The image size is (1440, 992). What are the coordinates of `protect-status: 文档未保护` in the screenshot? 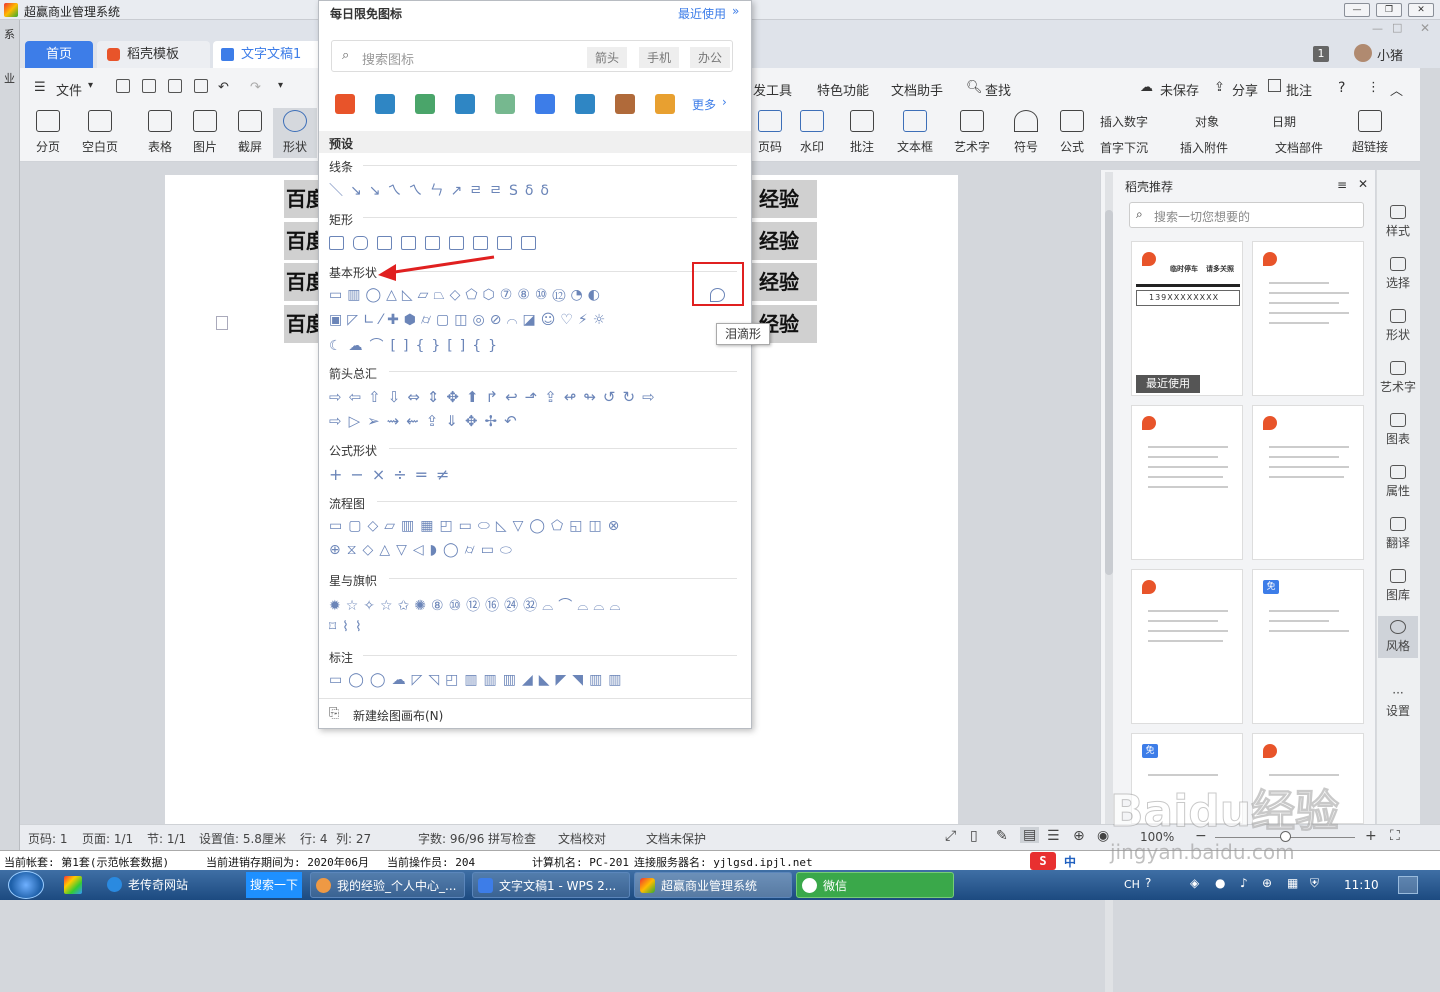 It's located at (676, 838).